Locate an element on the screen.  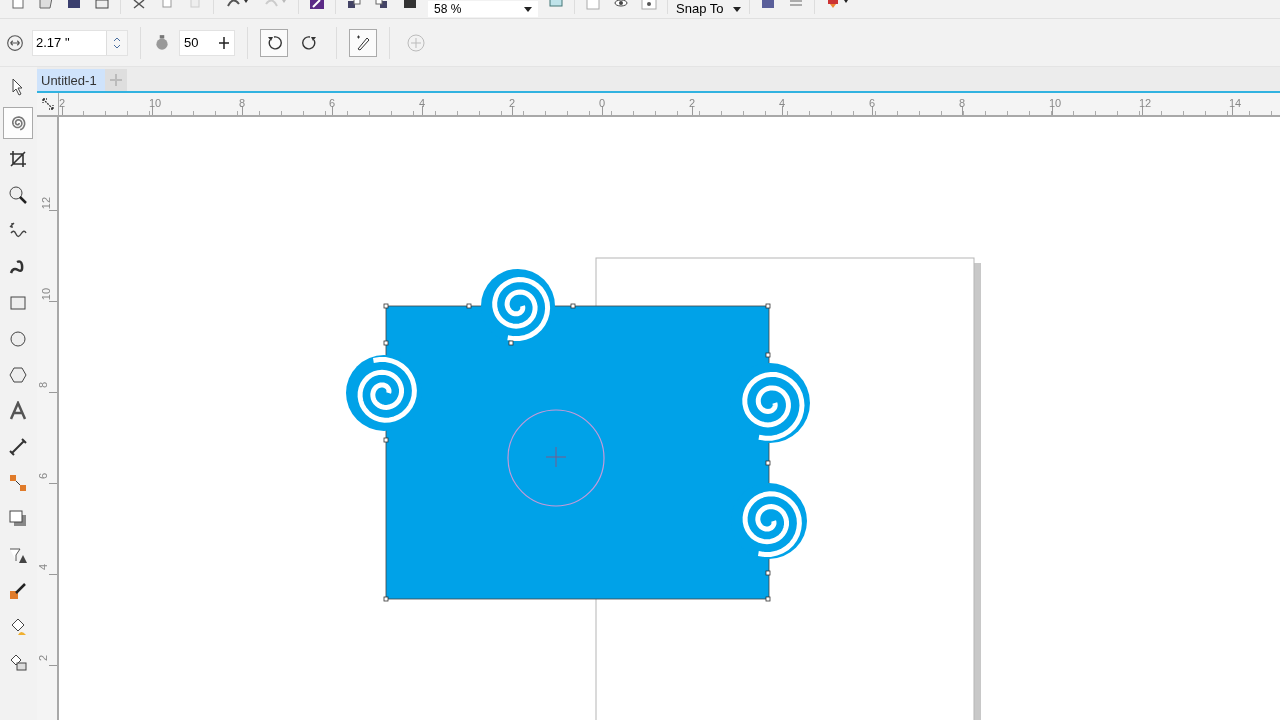
ruler-label: 0 is located at coordinates (602, 103).